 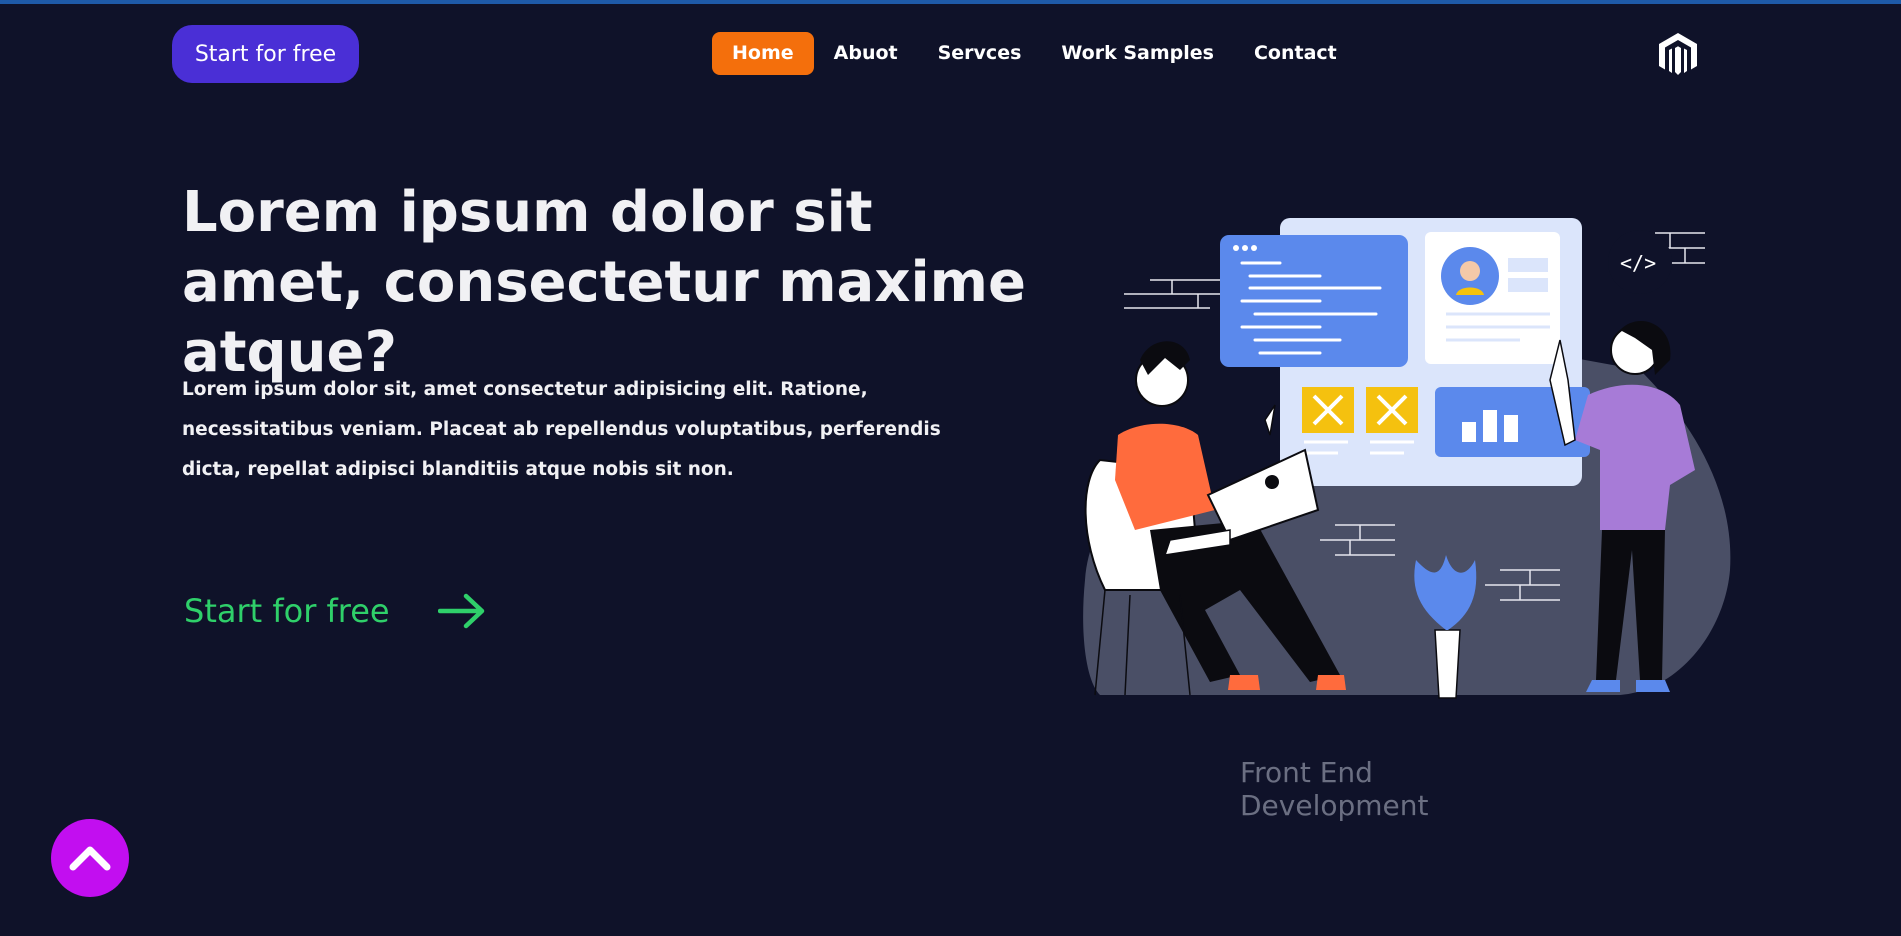 I want to click on start-for-free-link: Start for free, so click(x=335, y=611).